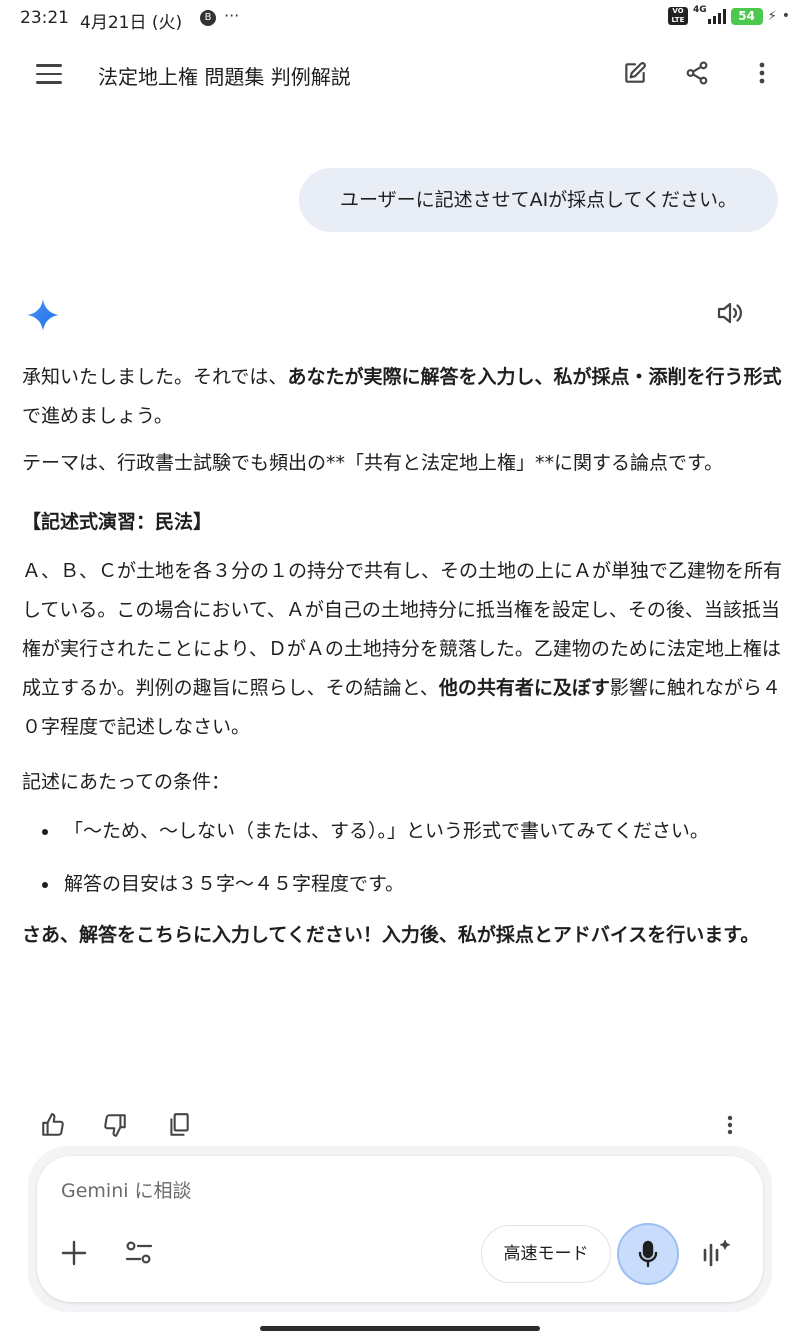 This screenshot has width=800, height=1340. I want to click on prompt-input, so click(261, 1191).